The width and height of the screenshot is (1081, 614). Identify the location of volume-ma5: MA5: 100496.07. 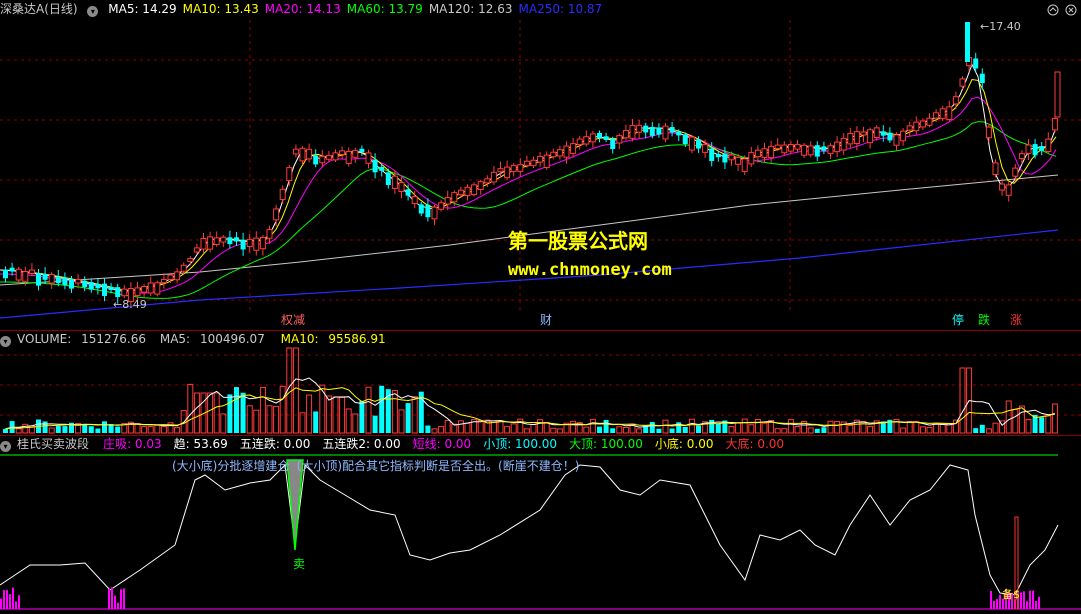
(212, 339).